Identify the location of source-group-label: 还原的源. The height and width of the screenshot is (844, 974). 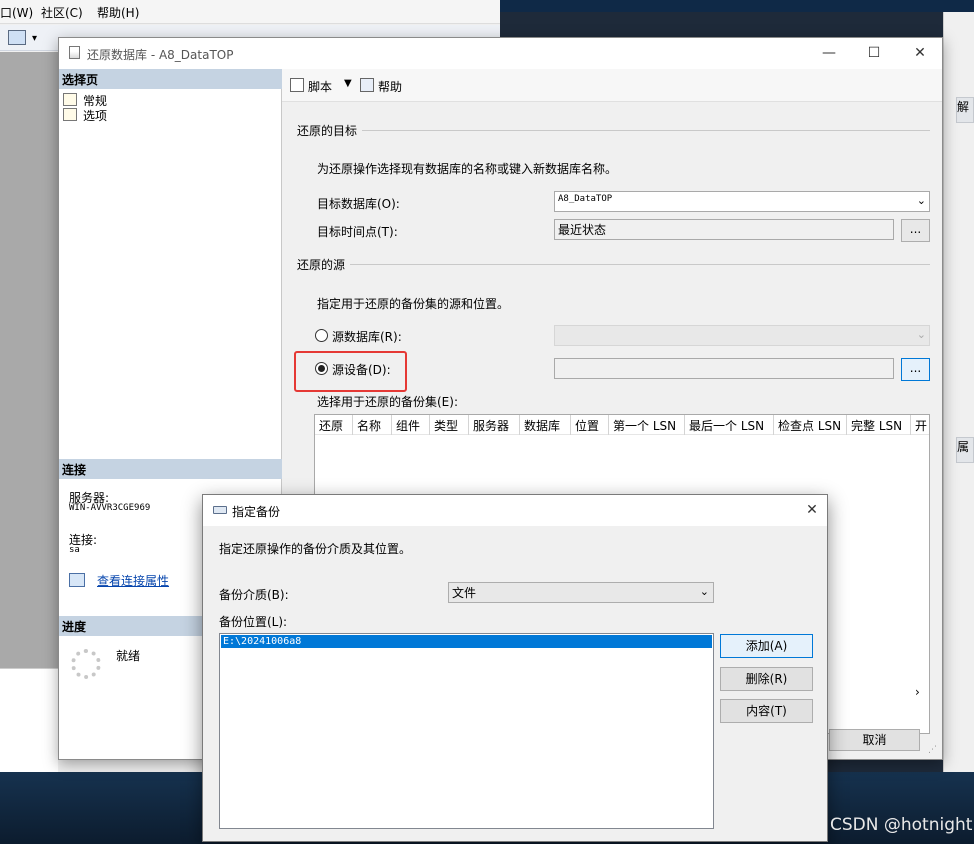
(321, 265).